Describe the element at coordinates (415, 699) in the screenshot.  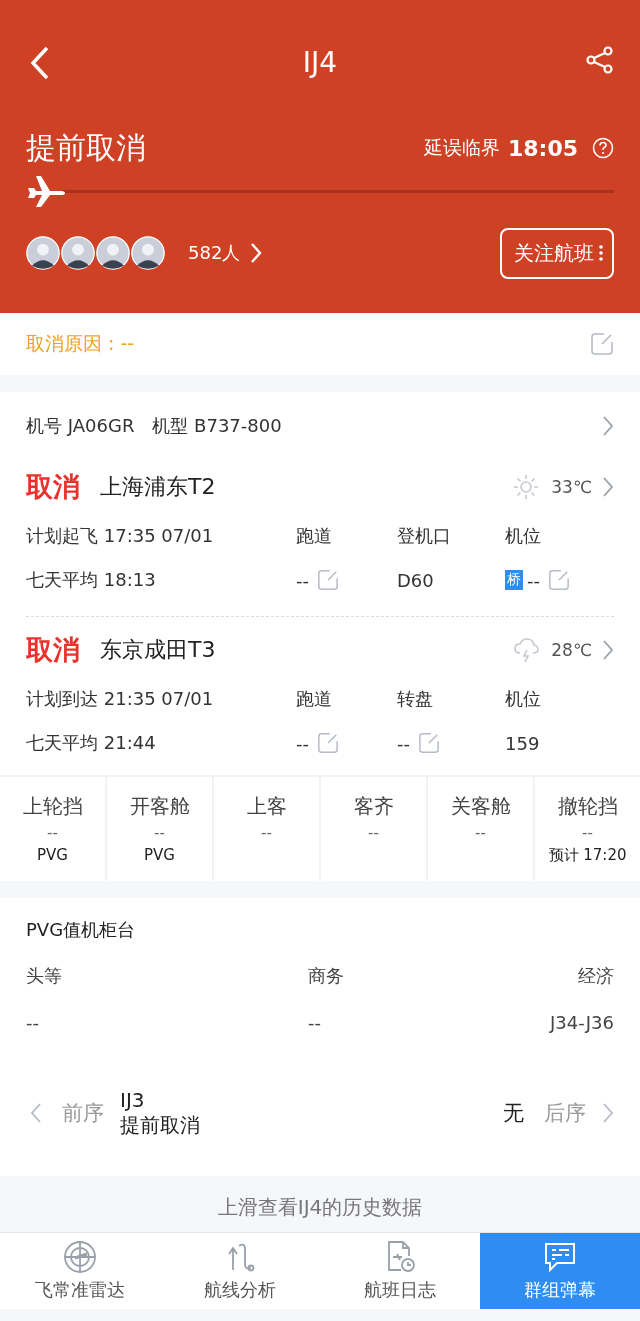
I see `field-label: 转盘` at that location.